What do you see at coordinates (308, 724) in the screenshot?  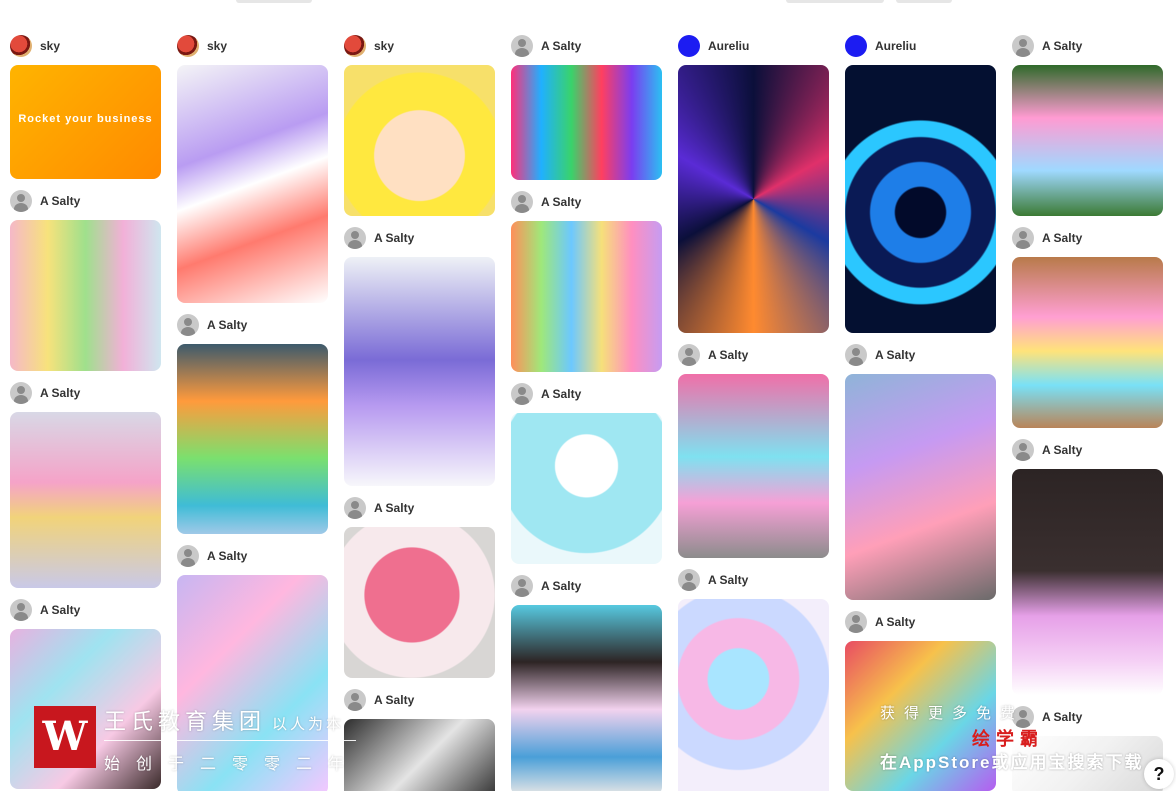 I see `watermark-title-small: 以人为本` at bounding box center [308, 724].